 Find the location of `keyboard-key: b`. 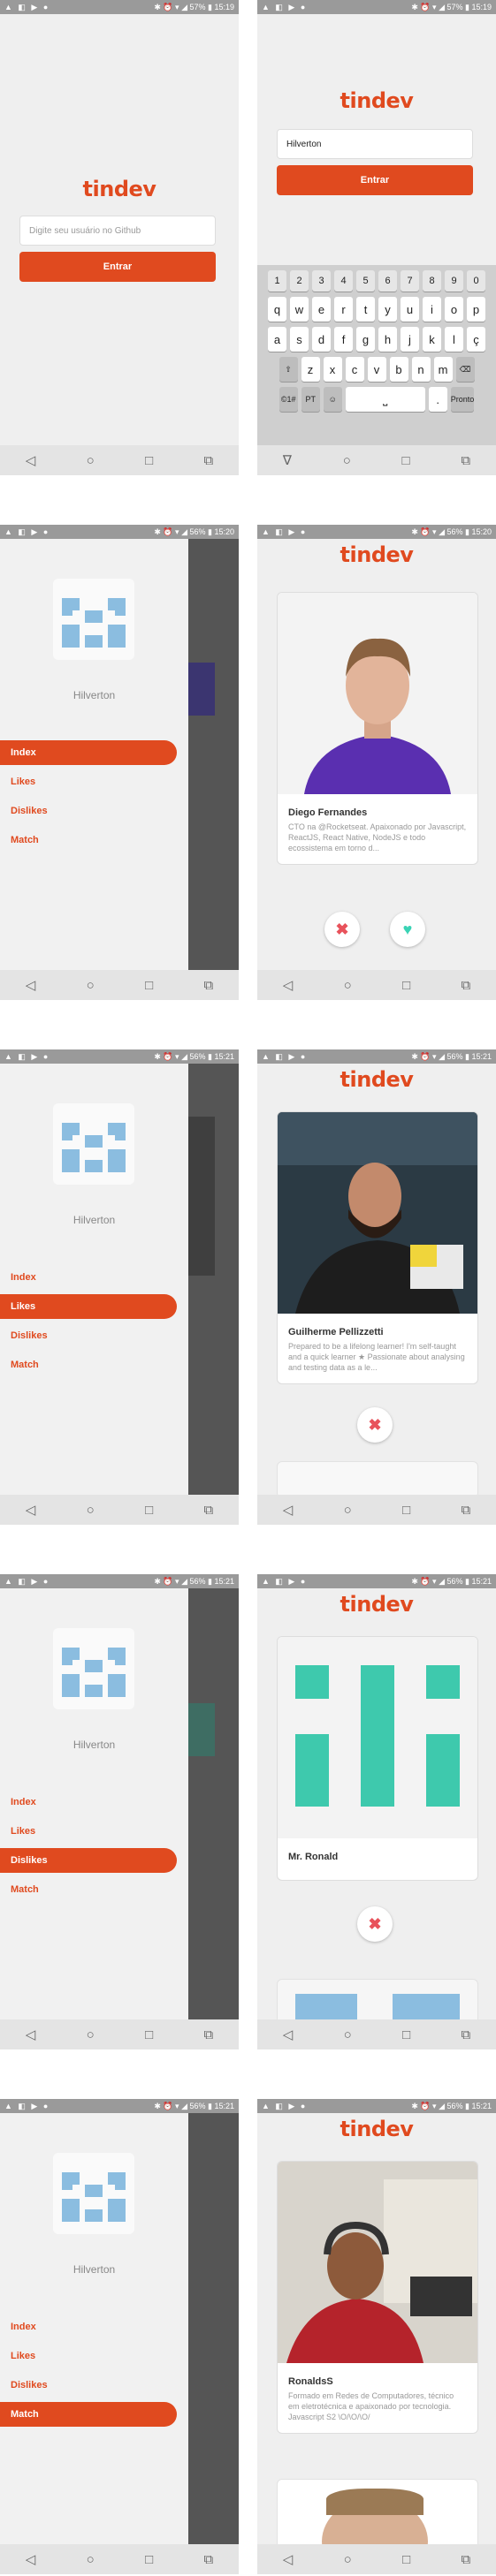

keyboard-key: b is located at coordinates (398, 369).